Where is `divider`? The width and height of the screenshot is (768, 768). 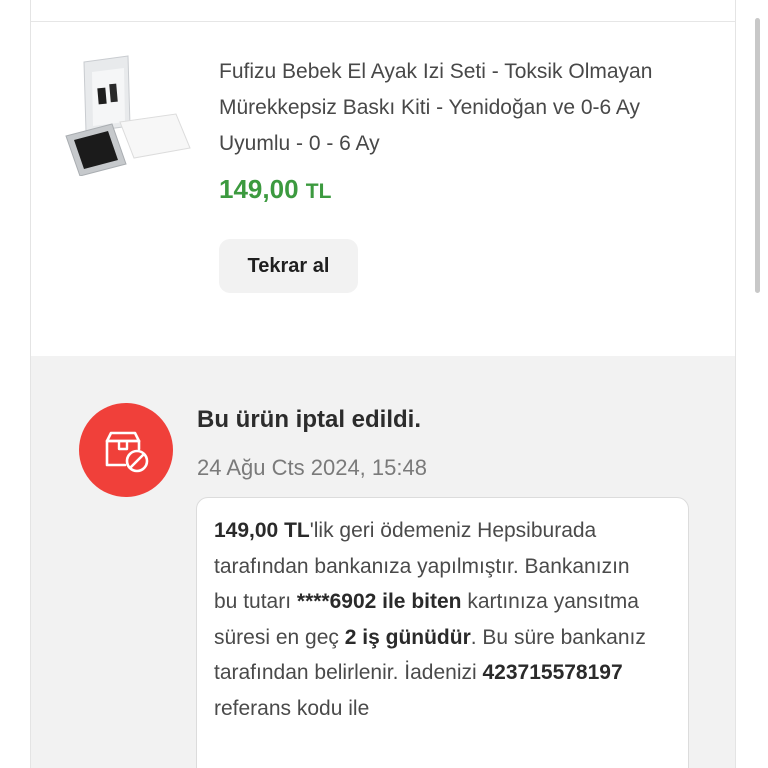
divider is located at coordinates (383, 21).